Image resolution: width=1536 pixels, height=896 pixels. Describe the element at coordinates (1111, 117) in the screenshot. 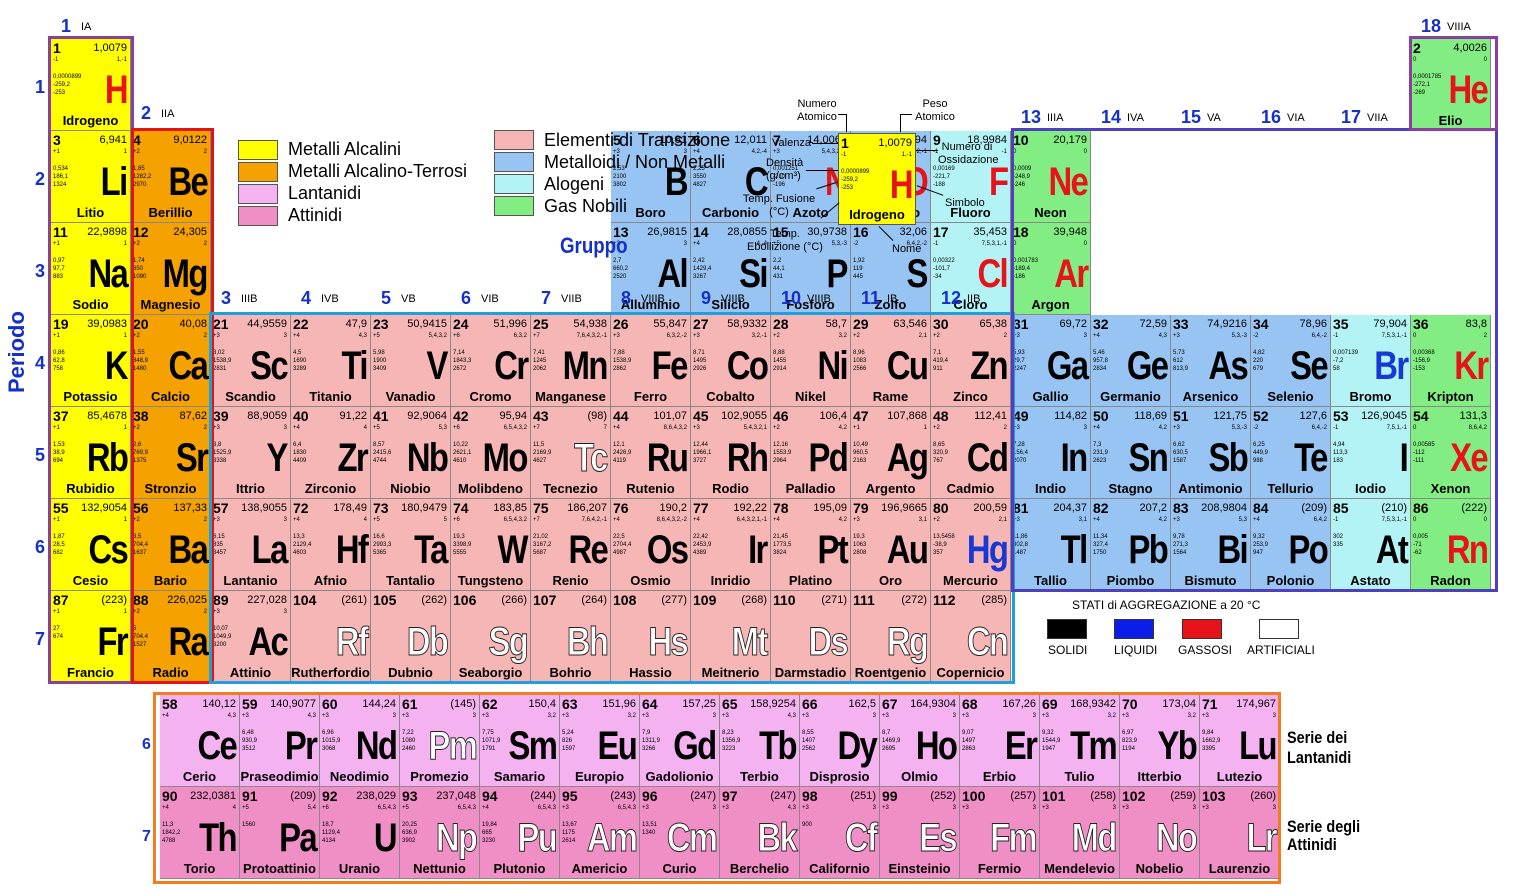

I see `group-number-14: 14` at that location.